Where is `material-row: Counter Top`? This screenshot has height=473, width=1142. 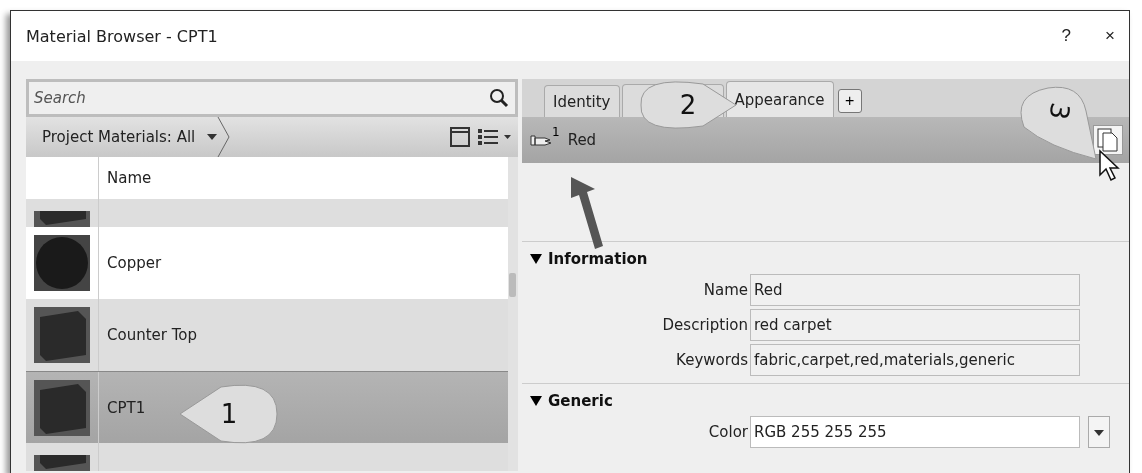
material-row: Counter Top is located at coordinates (267, 335).